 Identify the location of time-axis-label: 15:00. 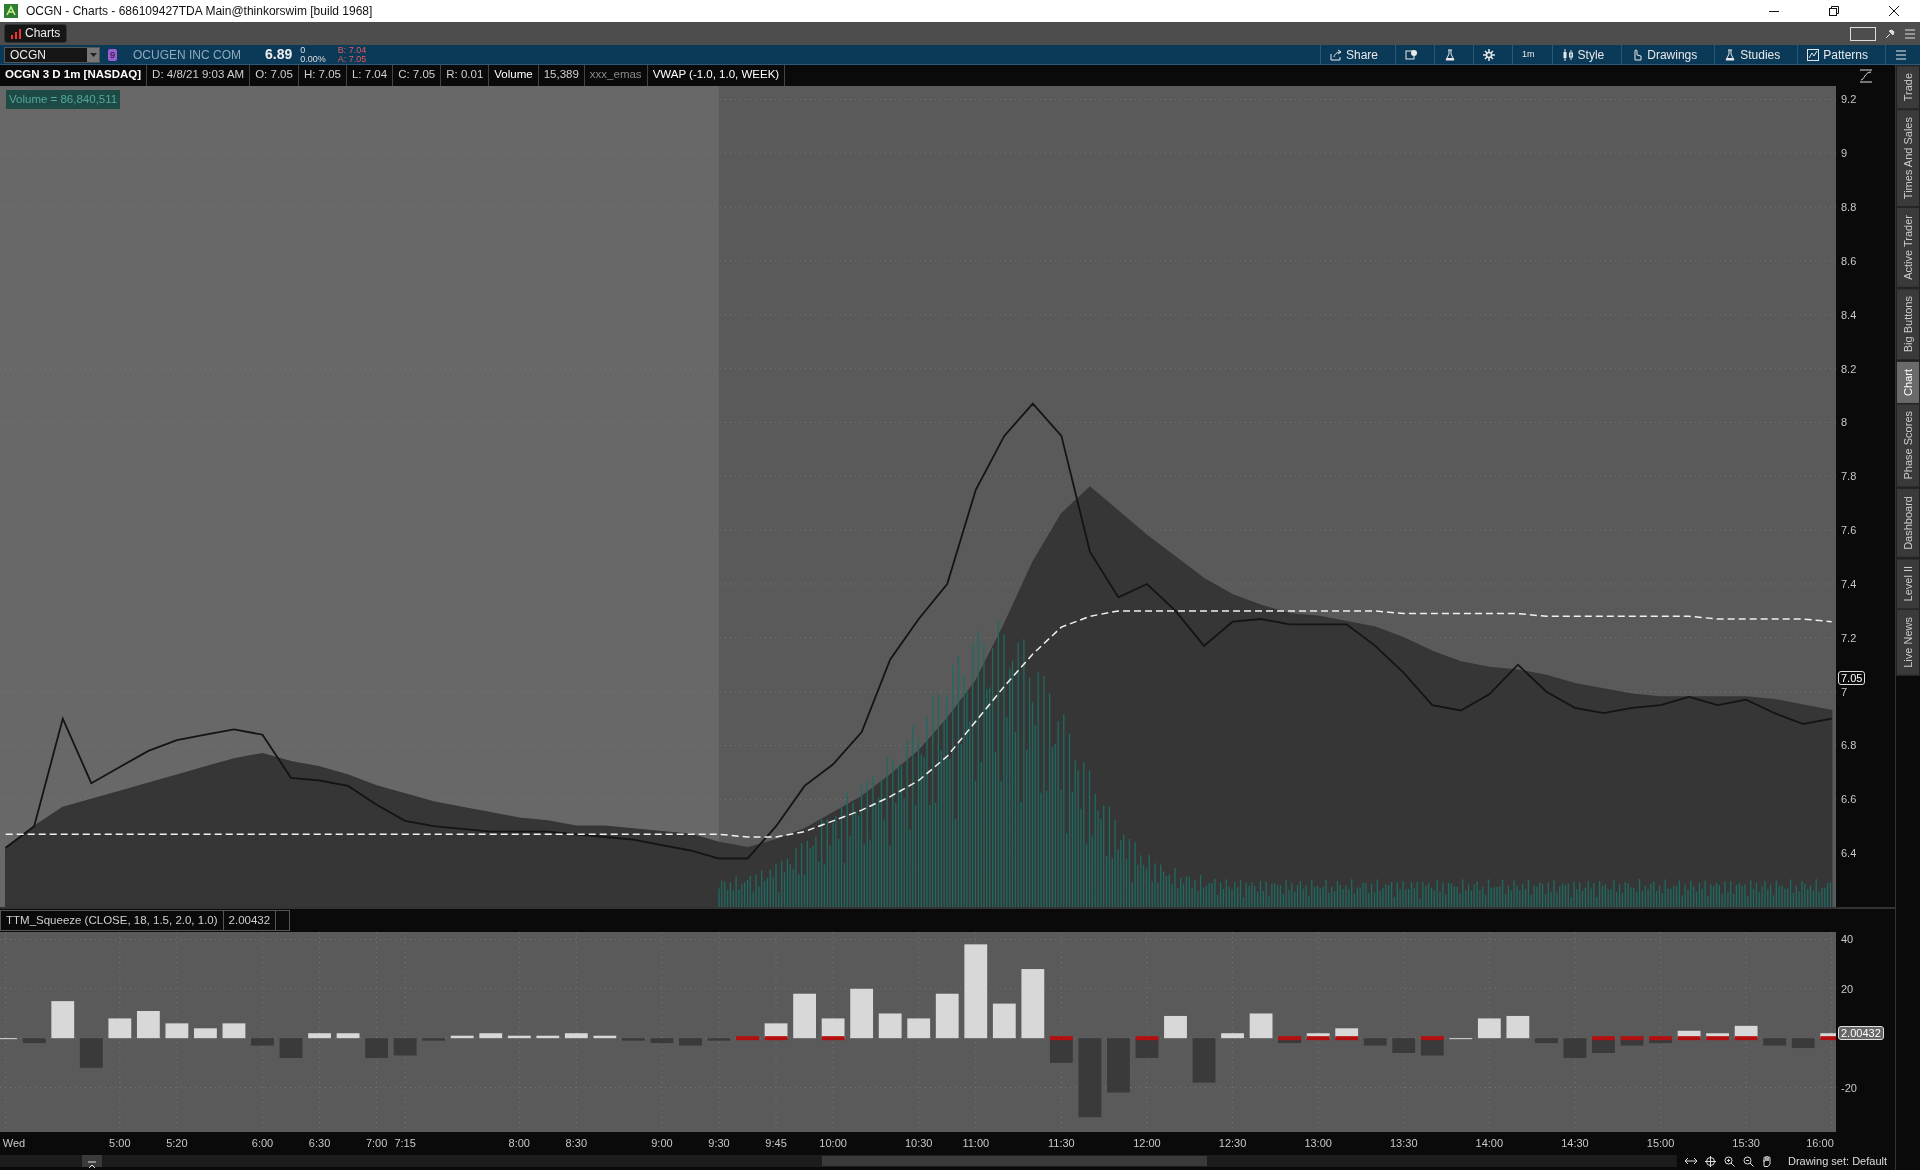
(1660, 1143).